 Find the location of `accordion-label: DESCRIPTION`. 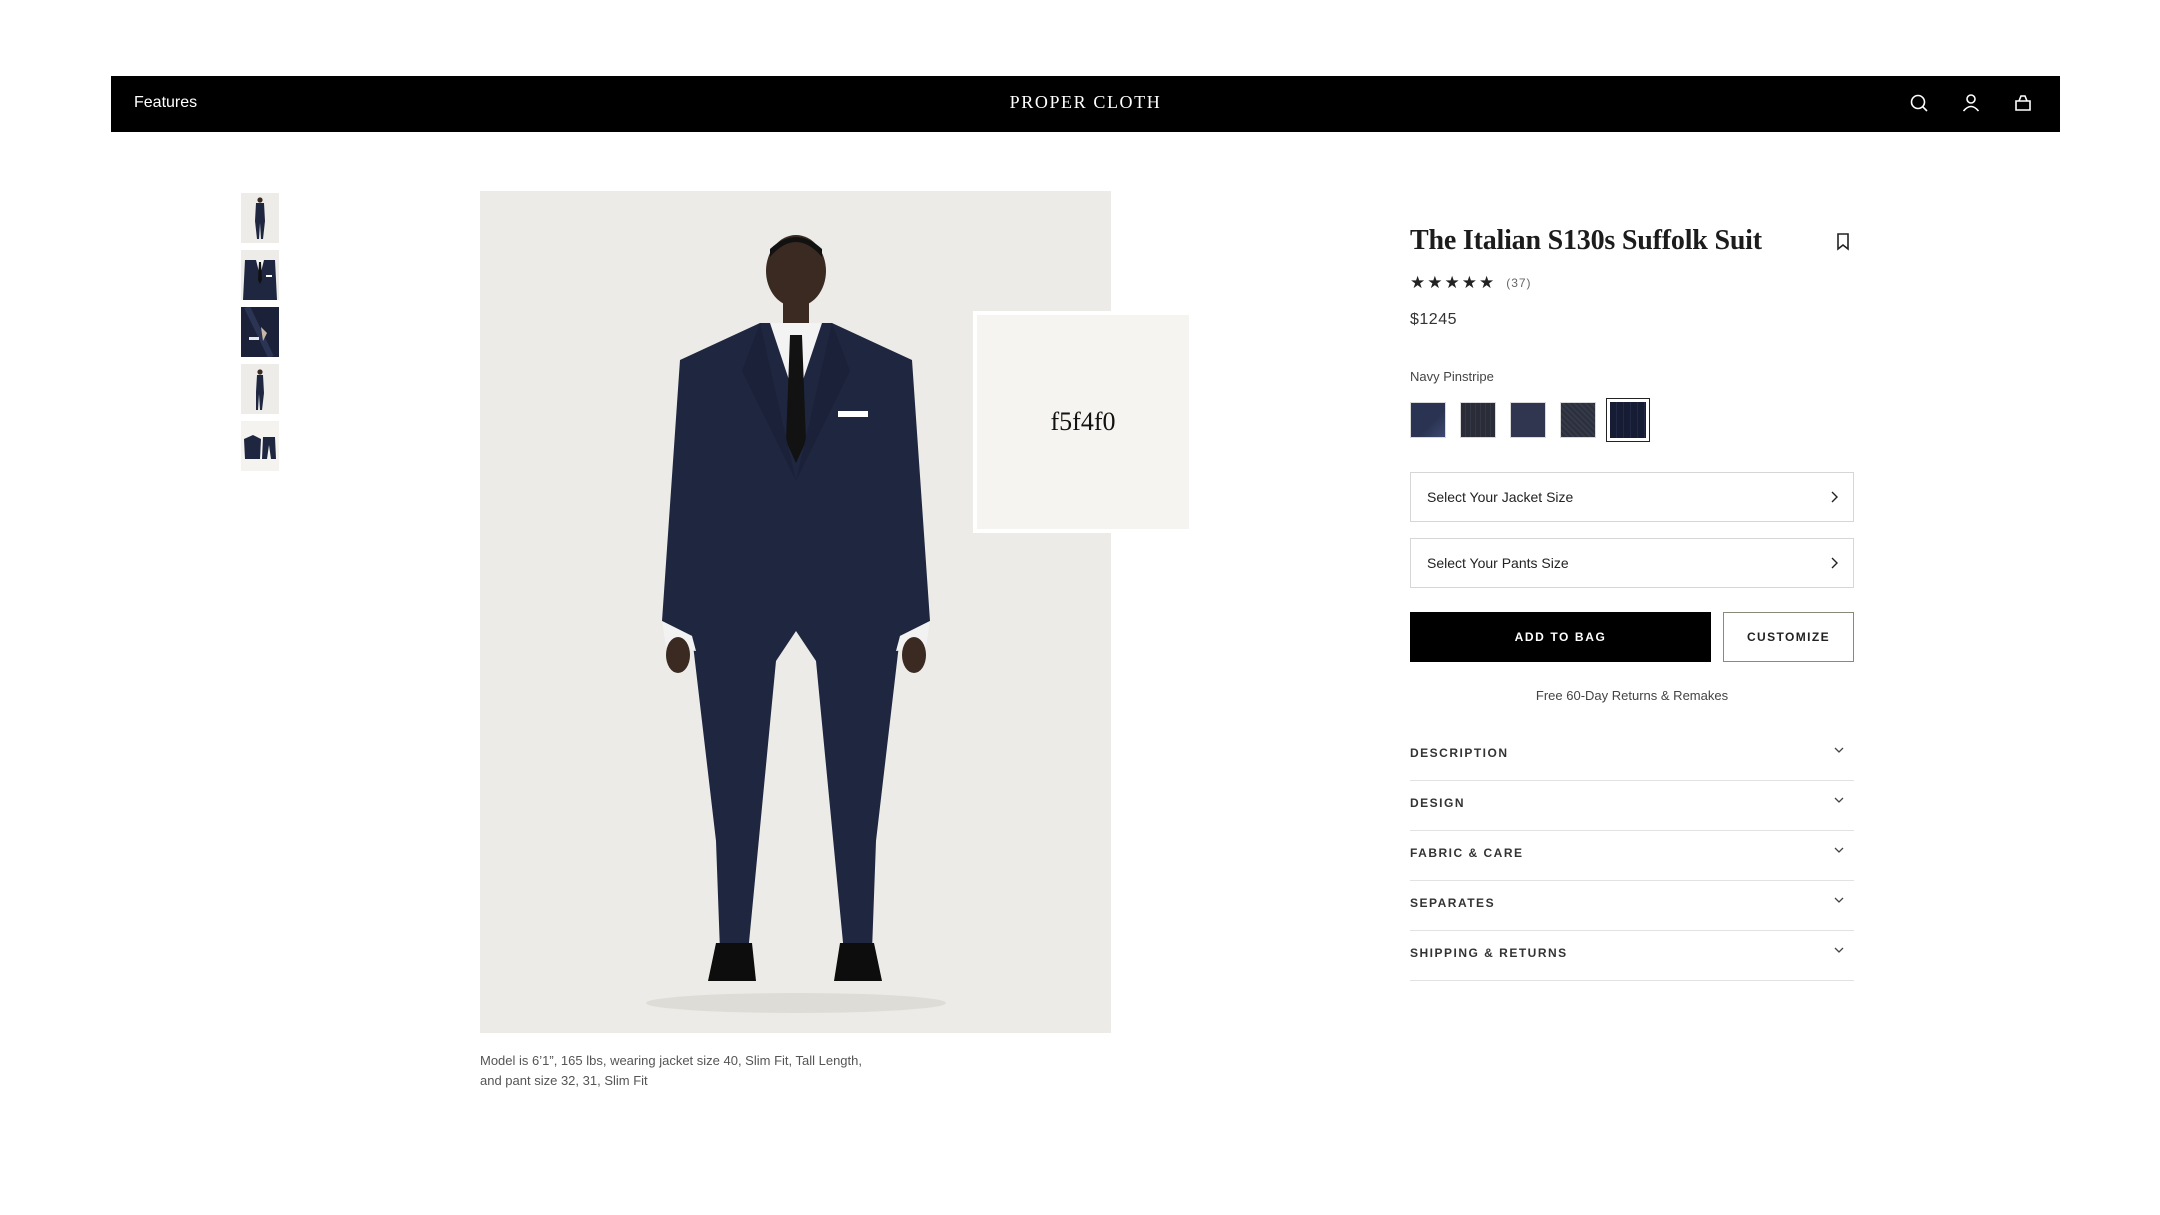

accordion-label: DESCRIPTION is located at coordinates (1459, 753).